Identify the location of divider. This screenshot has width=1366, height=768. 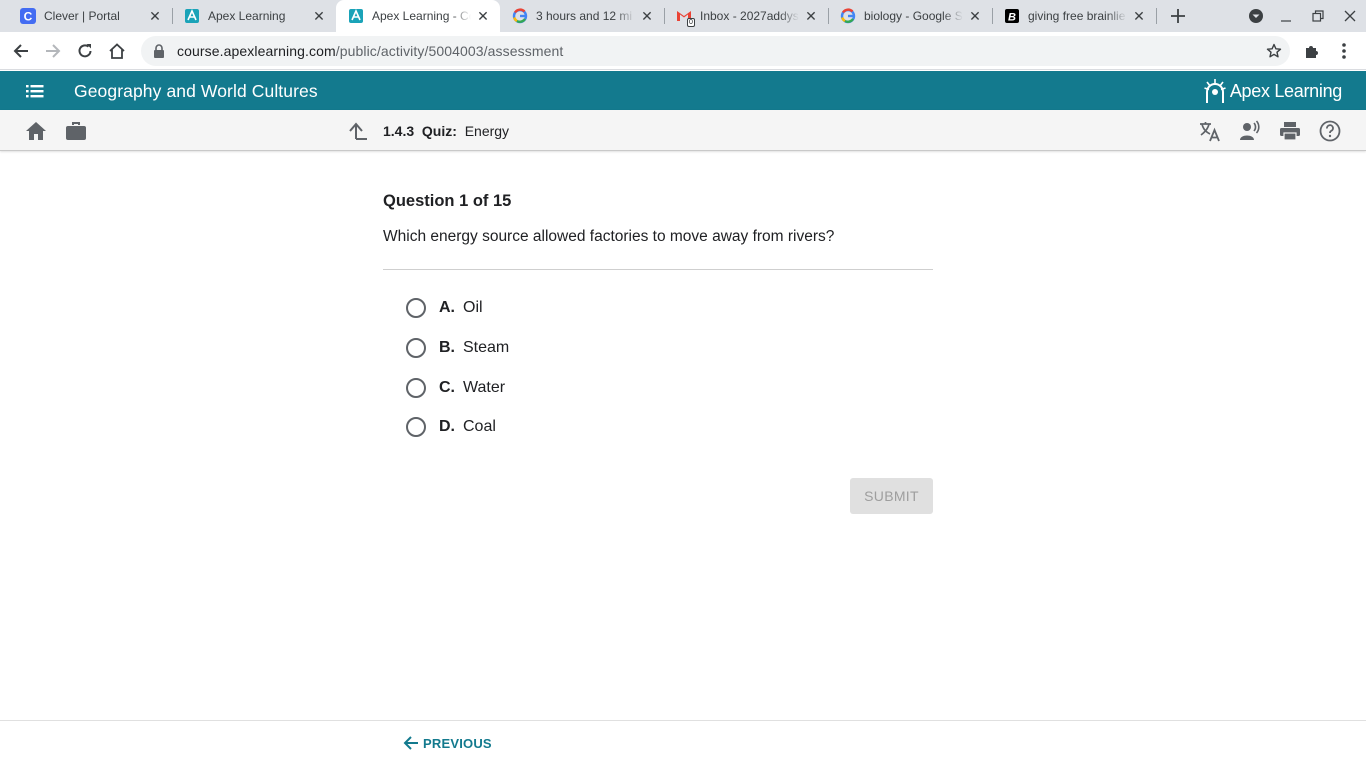
(658, 269).